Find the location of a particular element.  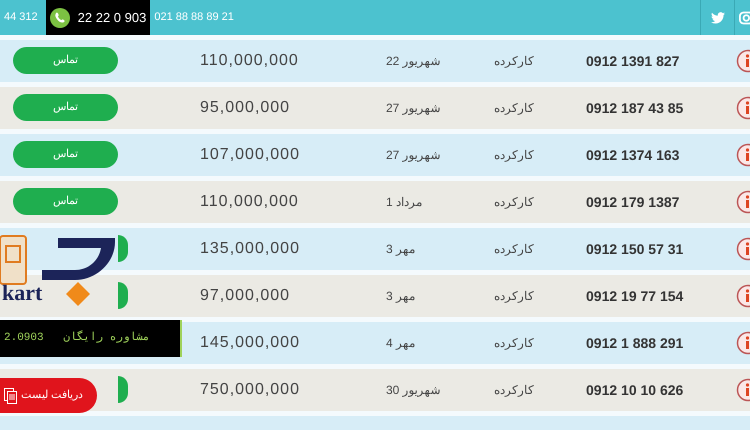

price: 145,000,000 is located at coordinates (250, 343).